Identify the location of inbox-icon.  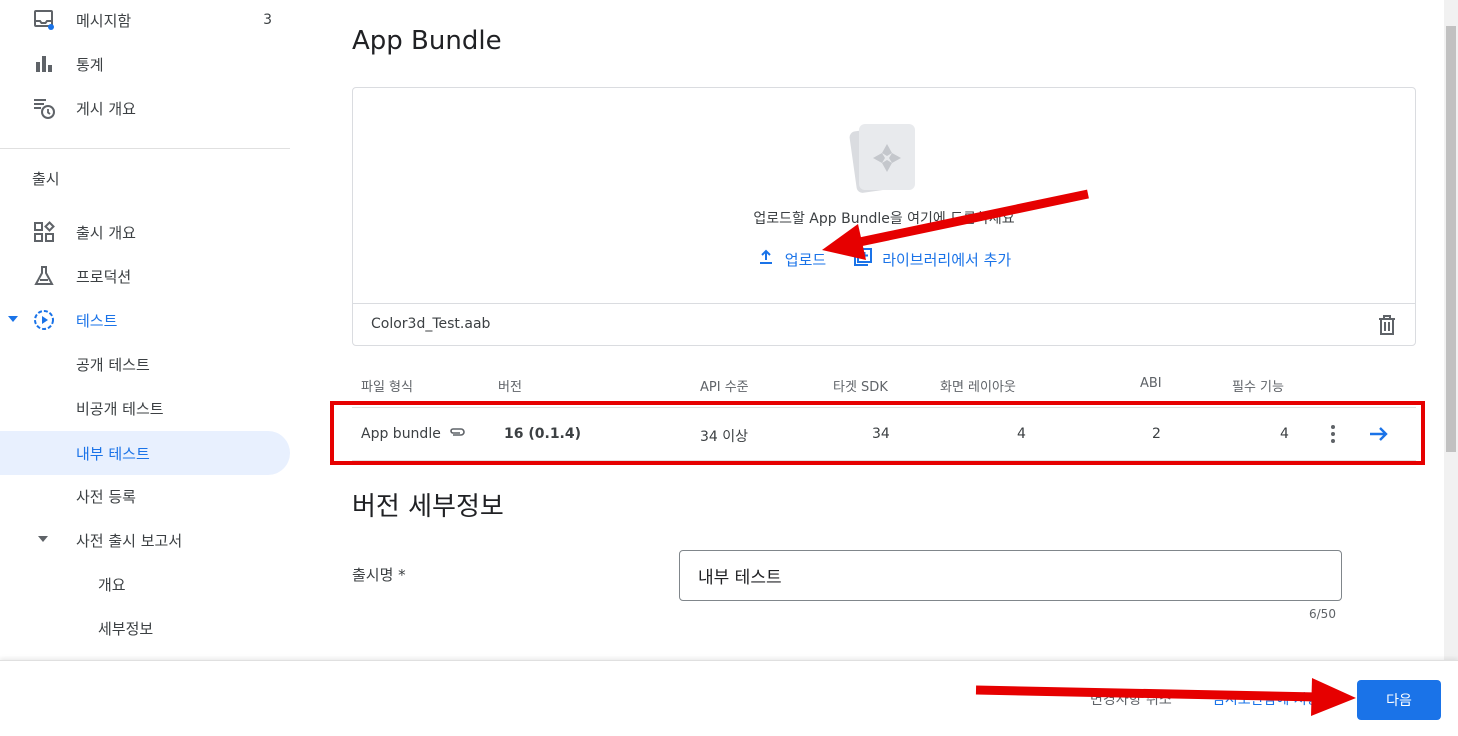
(44, 20).